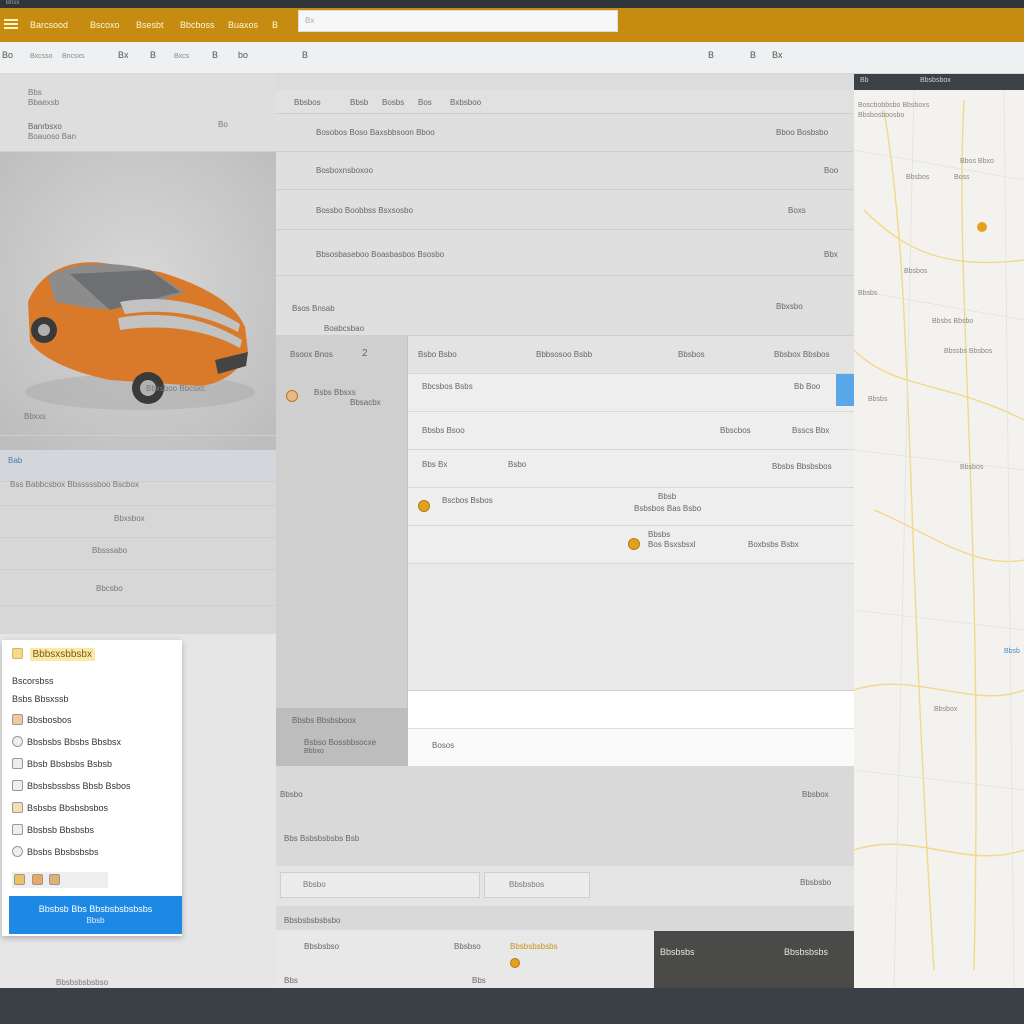 The width and height of the screenshot is (1024, 1024). I want to click on map-label: Bbsb, so click(1012, 651).